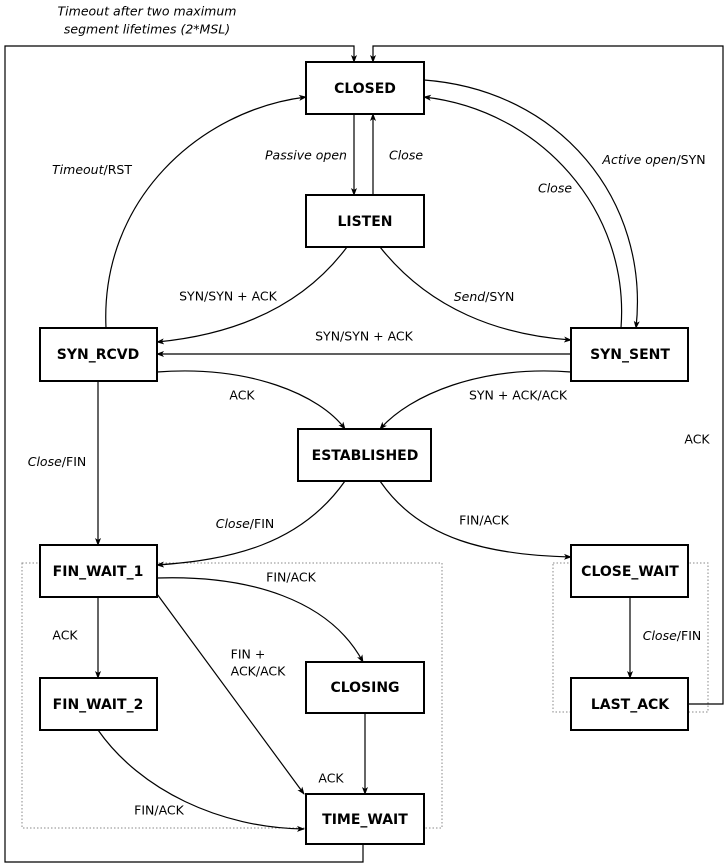  I want to click on state-closing: CLOSING, so click(365, 687).